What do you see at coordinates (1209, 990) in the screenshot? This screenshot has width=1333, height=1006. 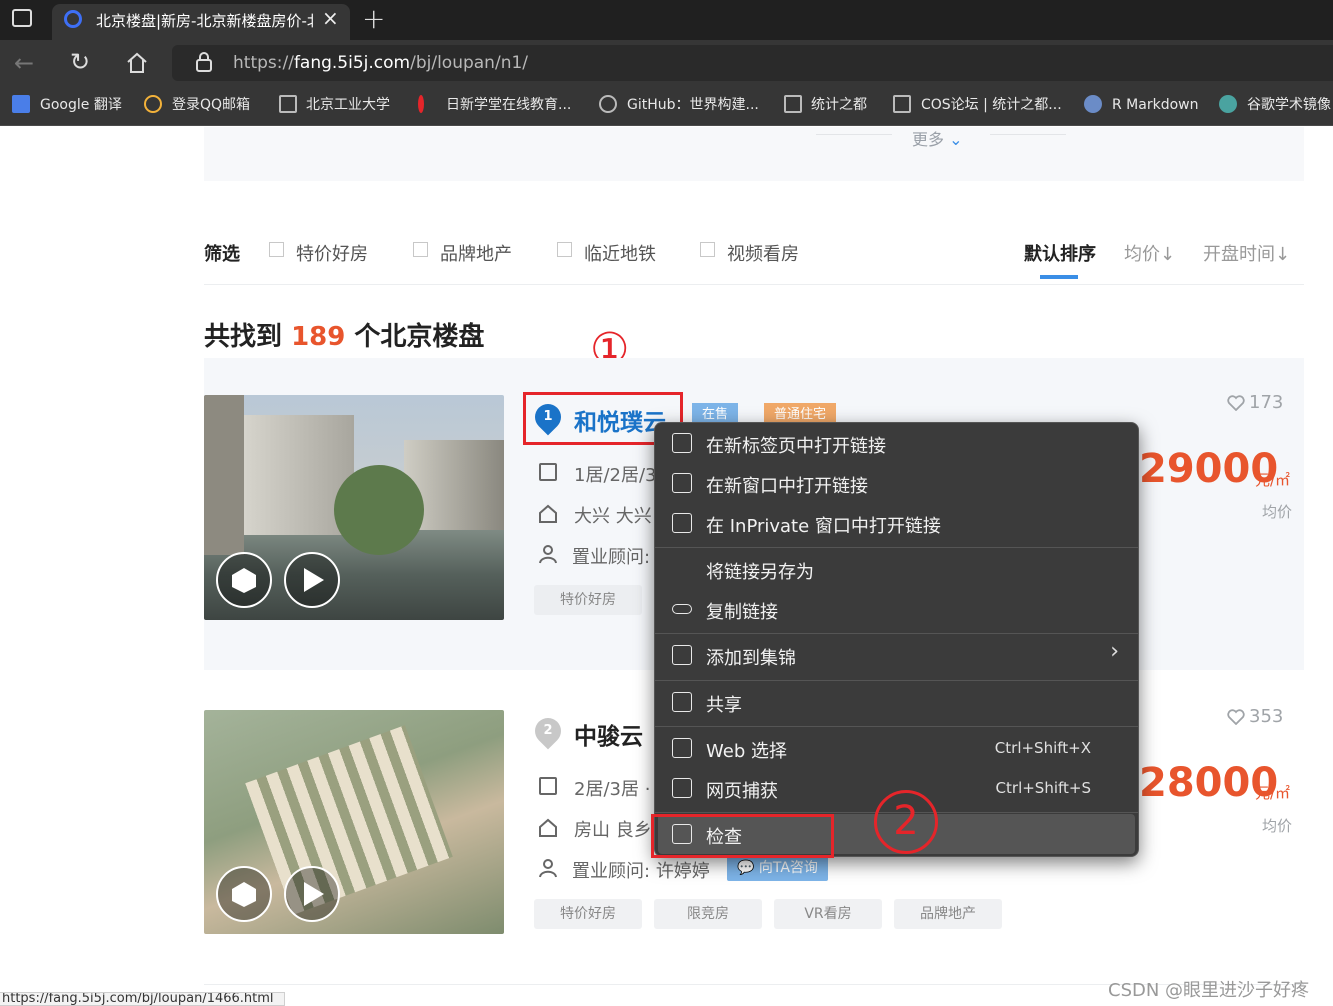 I see `watermark: CSDN @眼里进沙子好疼` at bounding box center [1209, 990].